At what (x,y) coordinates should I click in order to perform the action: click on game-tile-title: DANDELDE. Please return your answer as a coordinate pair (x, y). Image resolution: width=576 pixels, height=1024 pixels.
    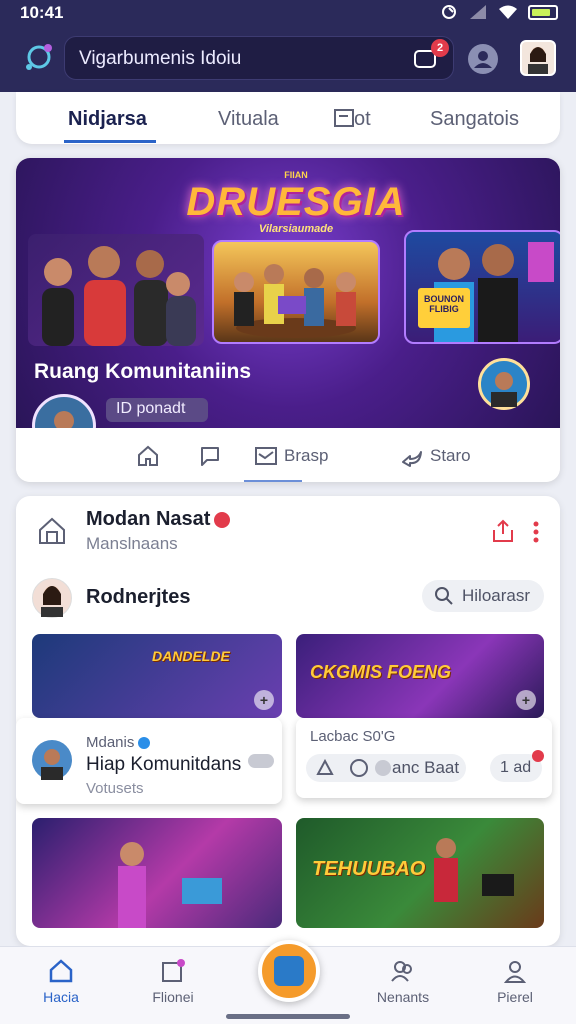
    Looking at the image, I should click on (191, 656).